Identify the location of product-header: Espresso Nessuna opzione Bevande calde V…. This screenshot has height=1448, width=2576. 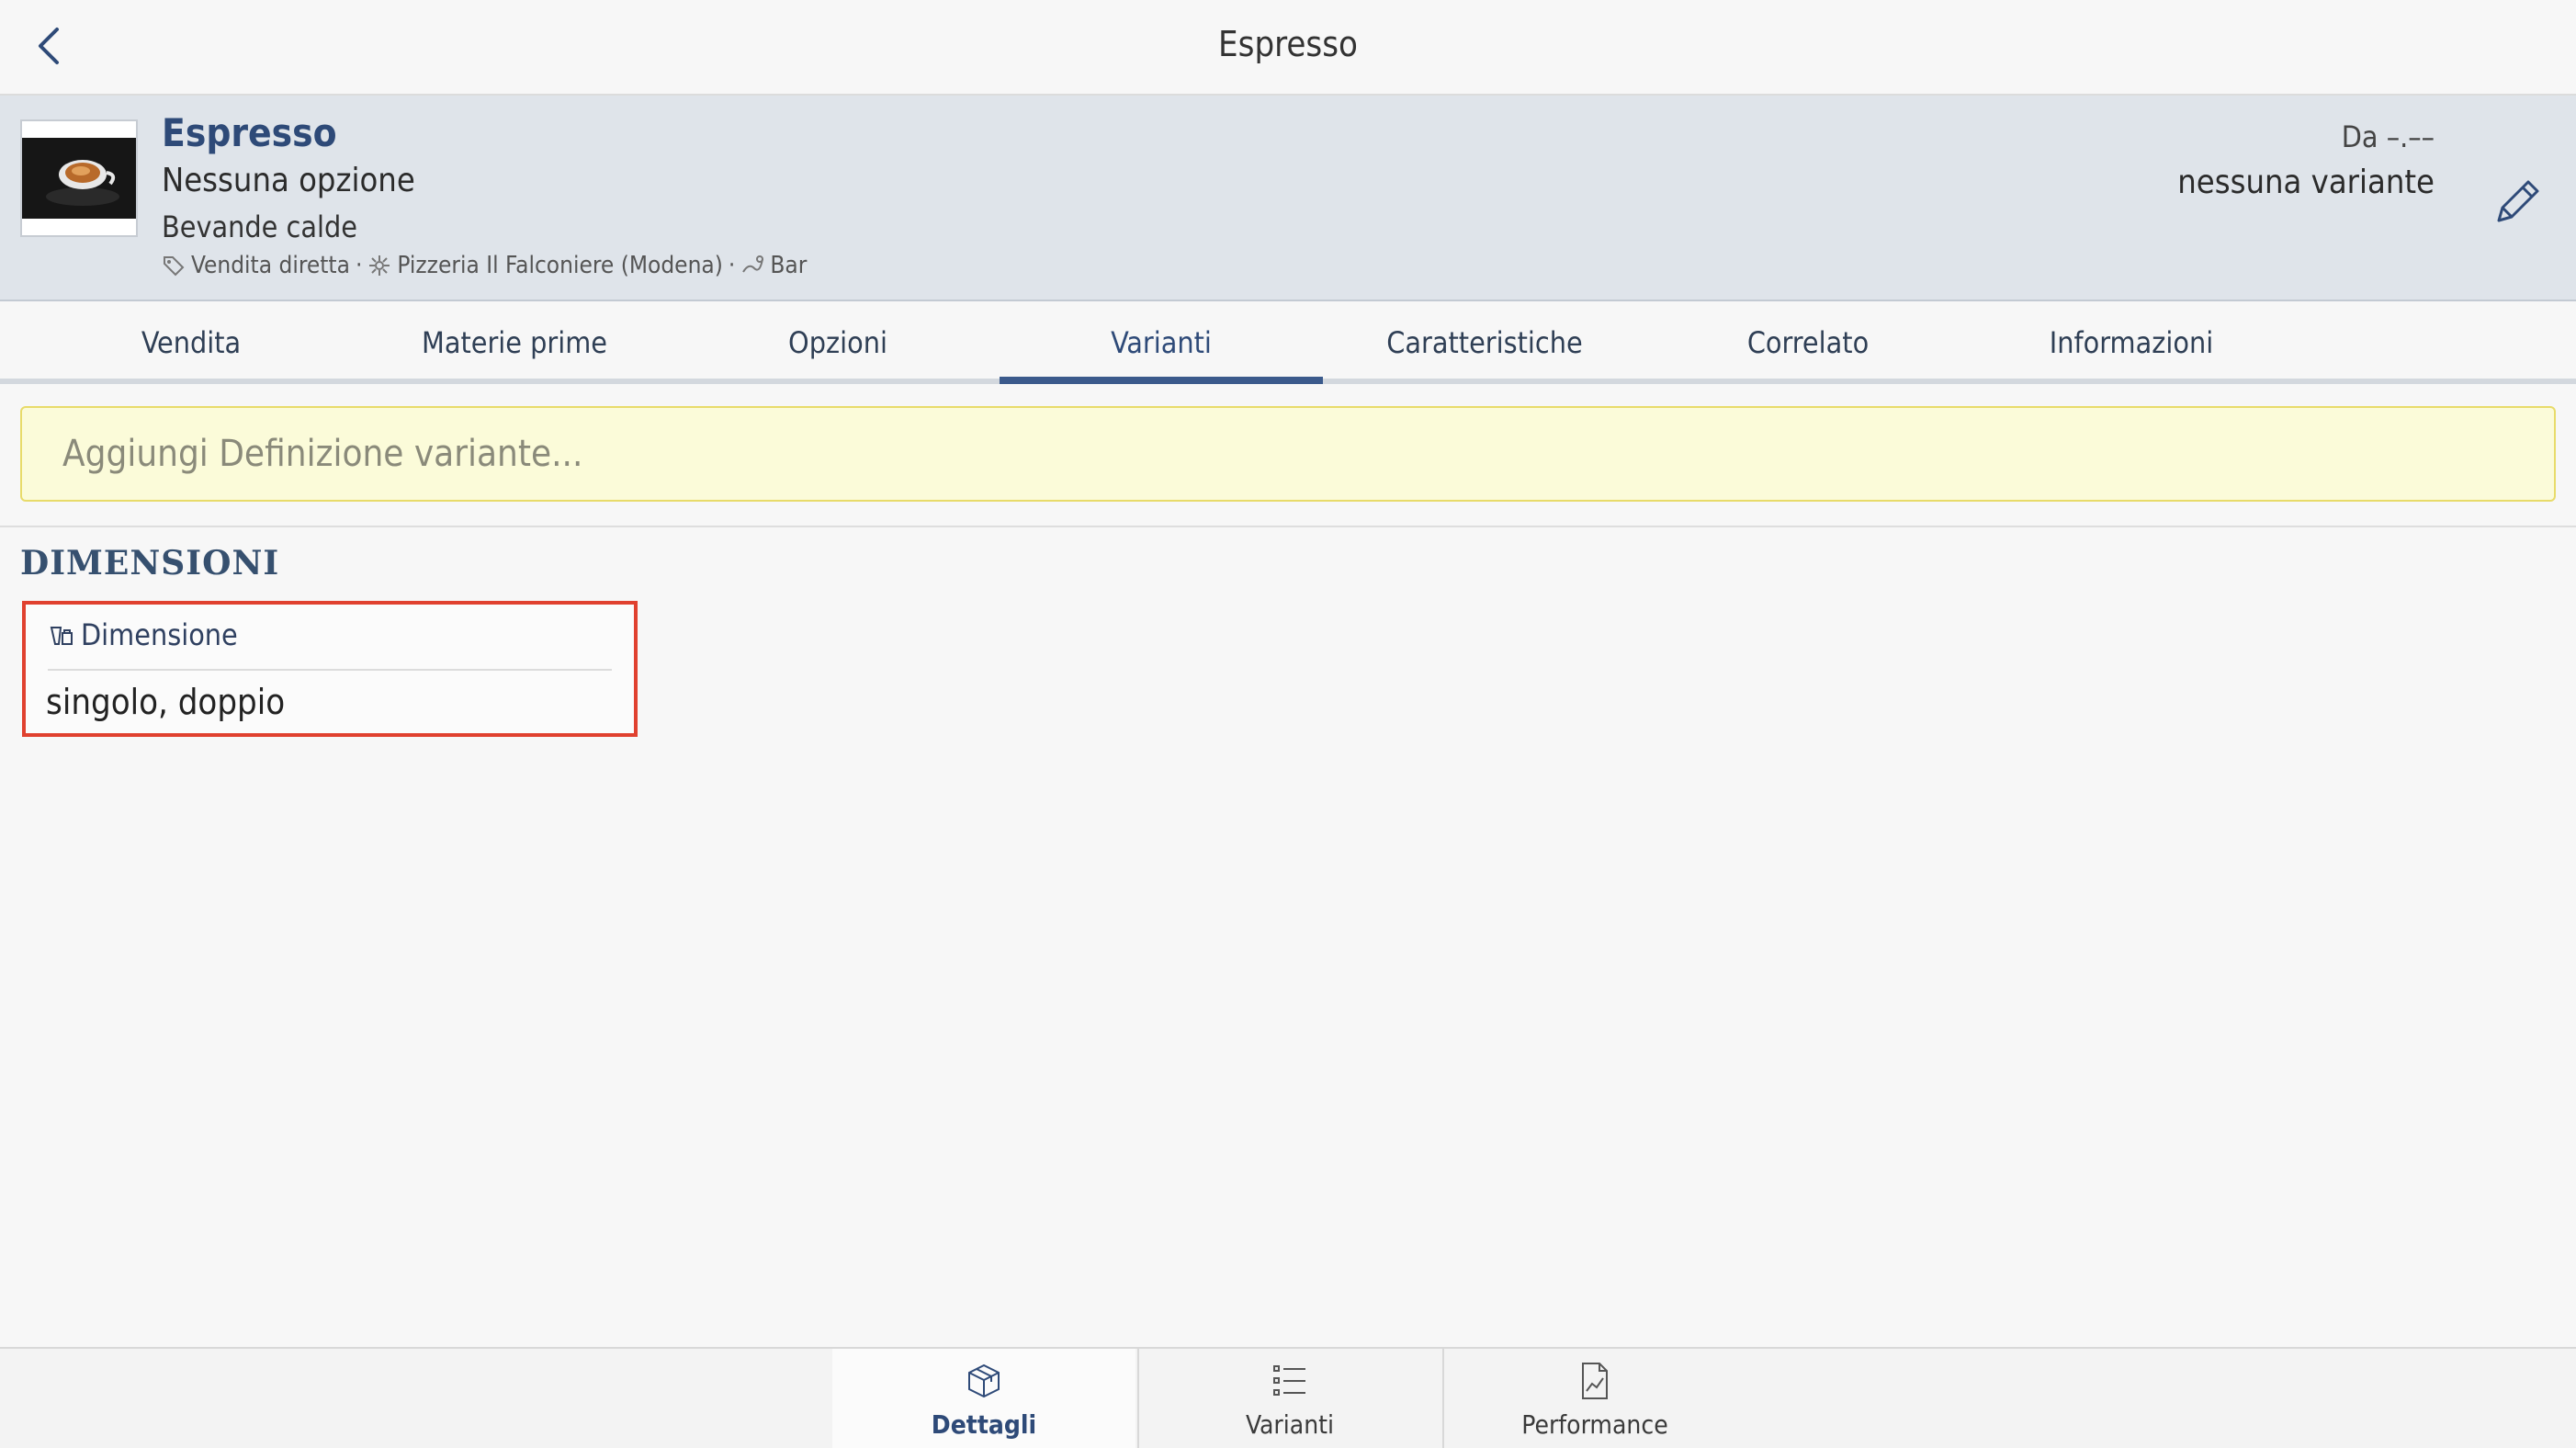
(1288, 198).